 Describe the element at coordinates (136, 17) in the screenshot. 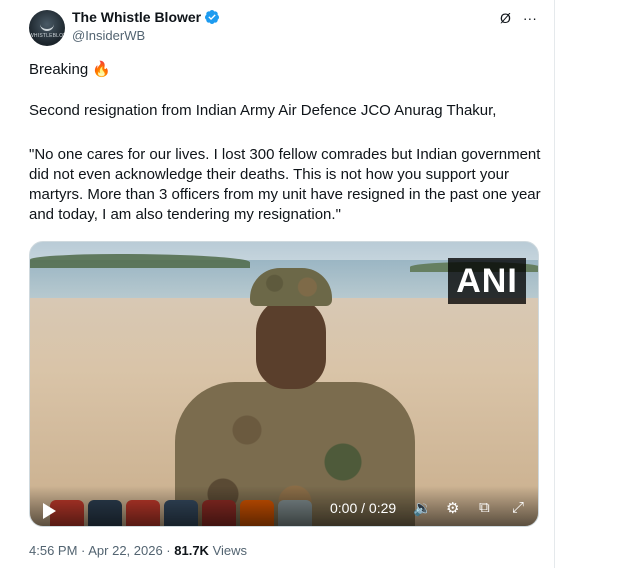

I see `author-name: The Whistle Blower` at that location.